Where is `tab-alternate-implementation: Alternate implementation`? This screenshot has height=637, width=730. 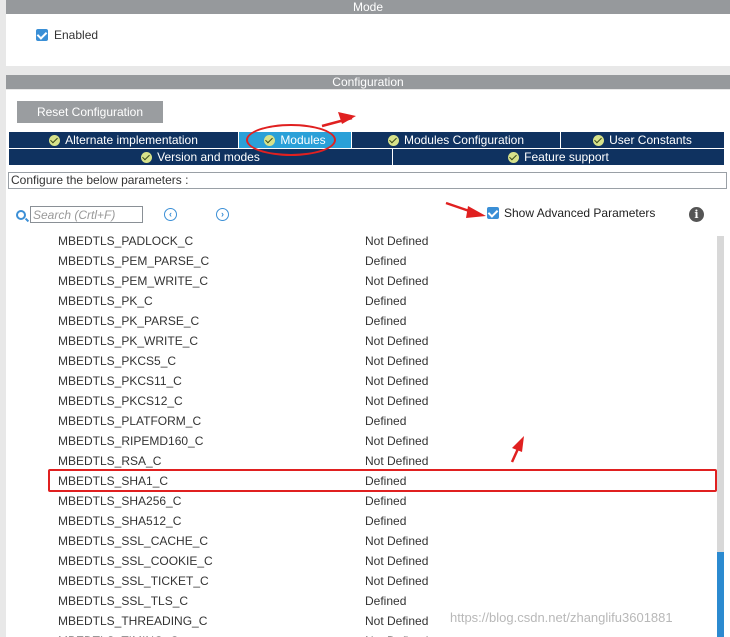
tab-alternate-implementation: Alternate implementation is located at coordinates (124, 140).